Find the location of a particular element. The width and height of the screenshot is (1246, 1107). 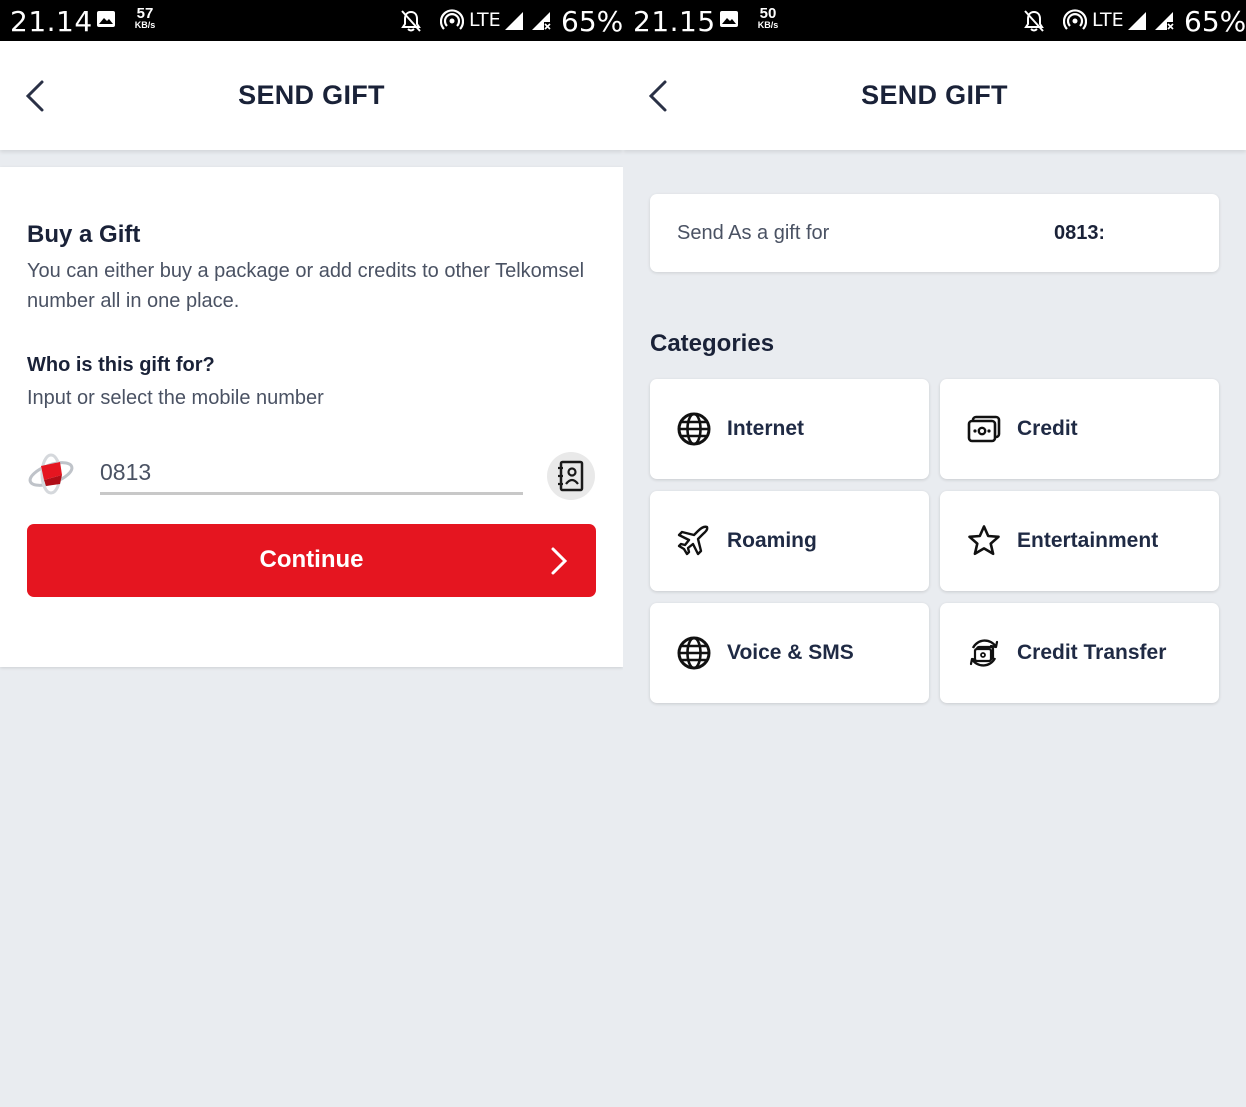

chevron-right-icon is located at coordinates (559, 561).